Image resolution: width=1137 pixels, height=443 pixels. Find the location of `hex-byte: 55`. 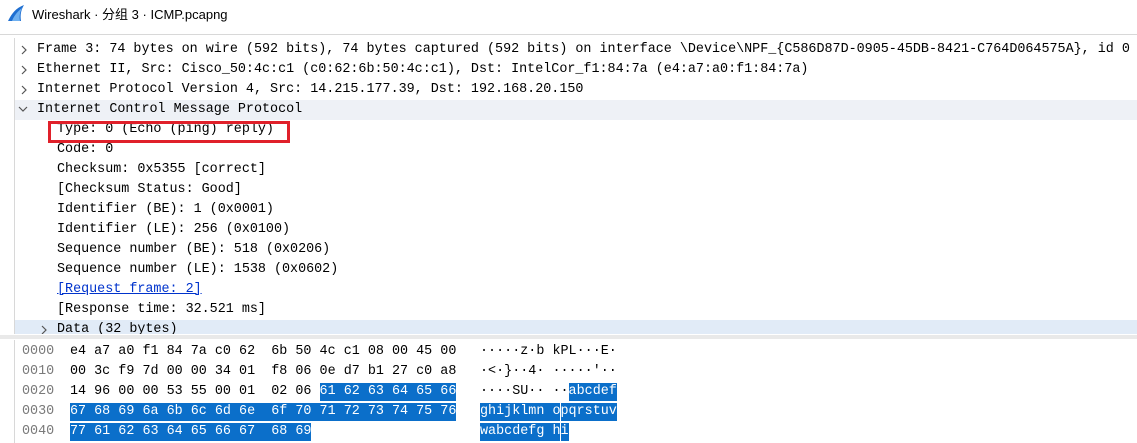

hex-byte: 55 is located at coordinates (199, 392).